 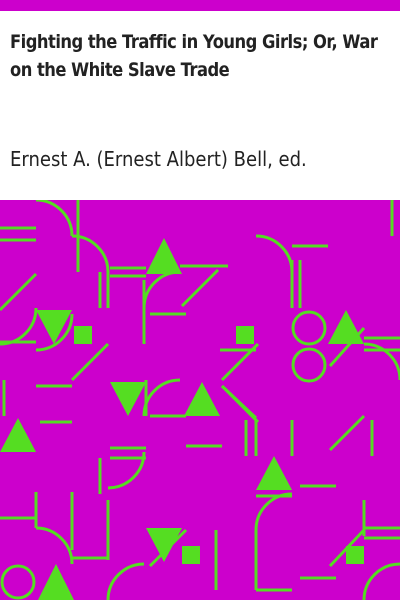 I want to click on book-author: Ernest A. (Ernest Albert) Bell, ed., so click(x=158, y=159).